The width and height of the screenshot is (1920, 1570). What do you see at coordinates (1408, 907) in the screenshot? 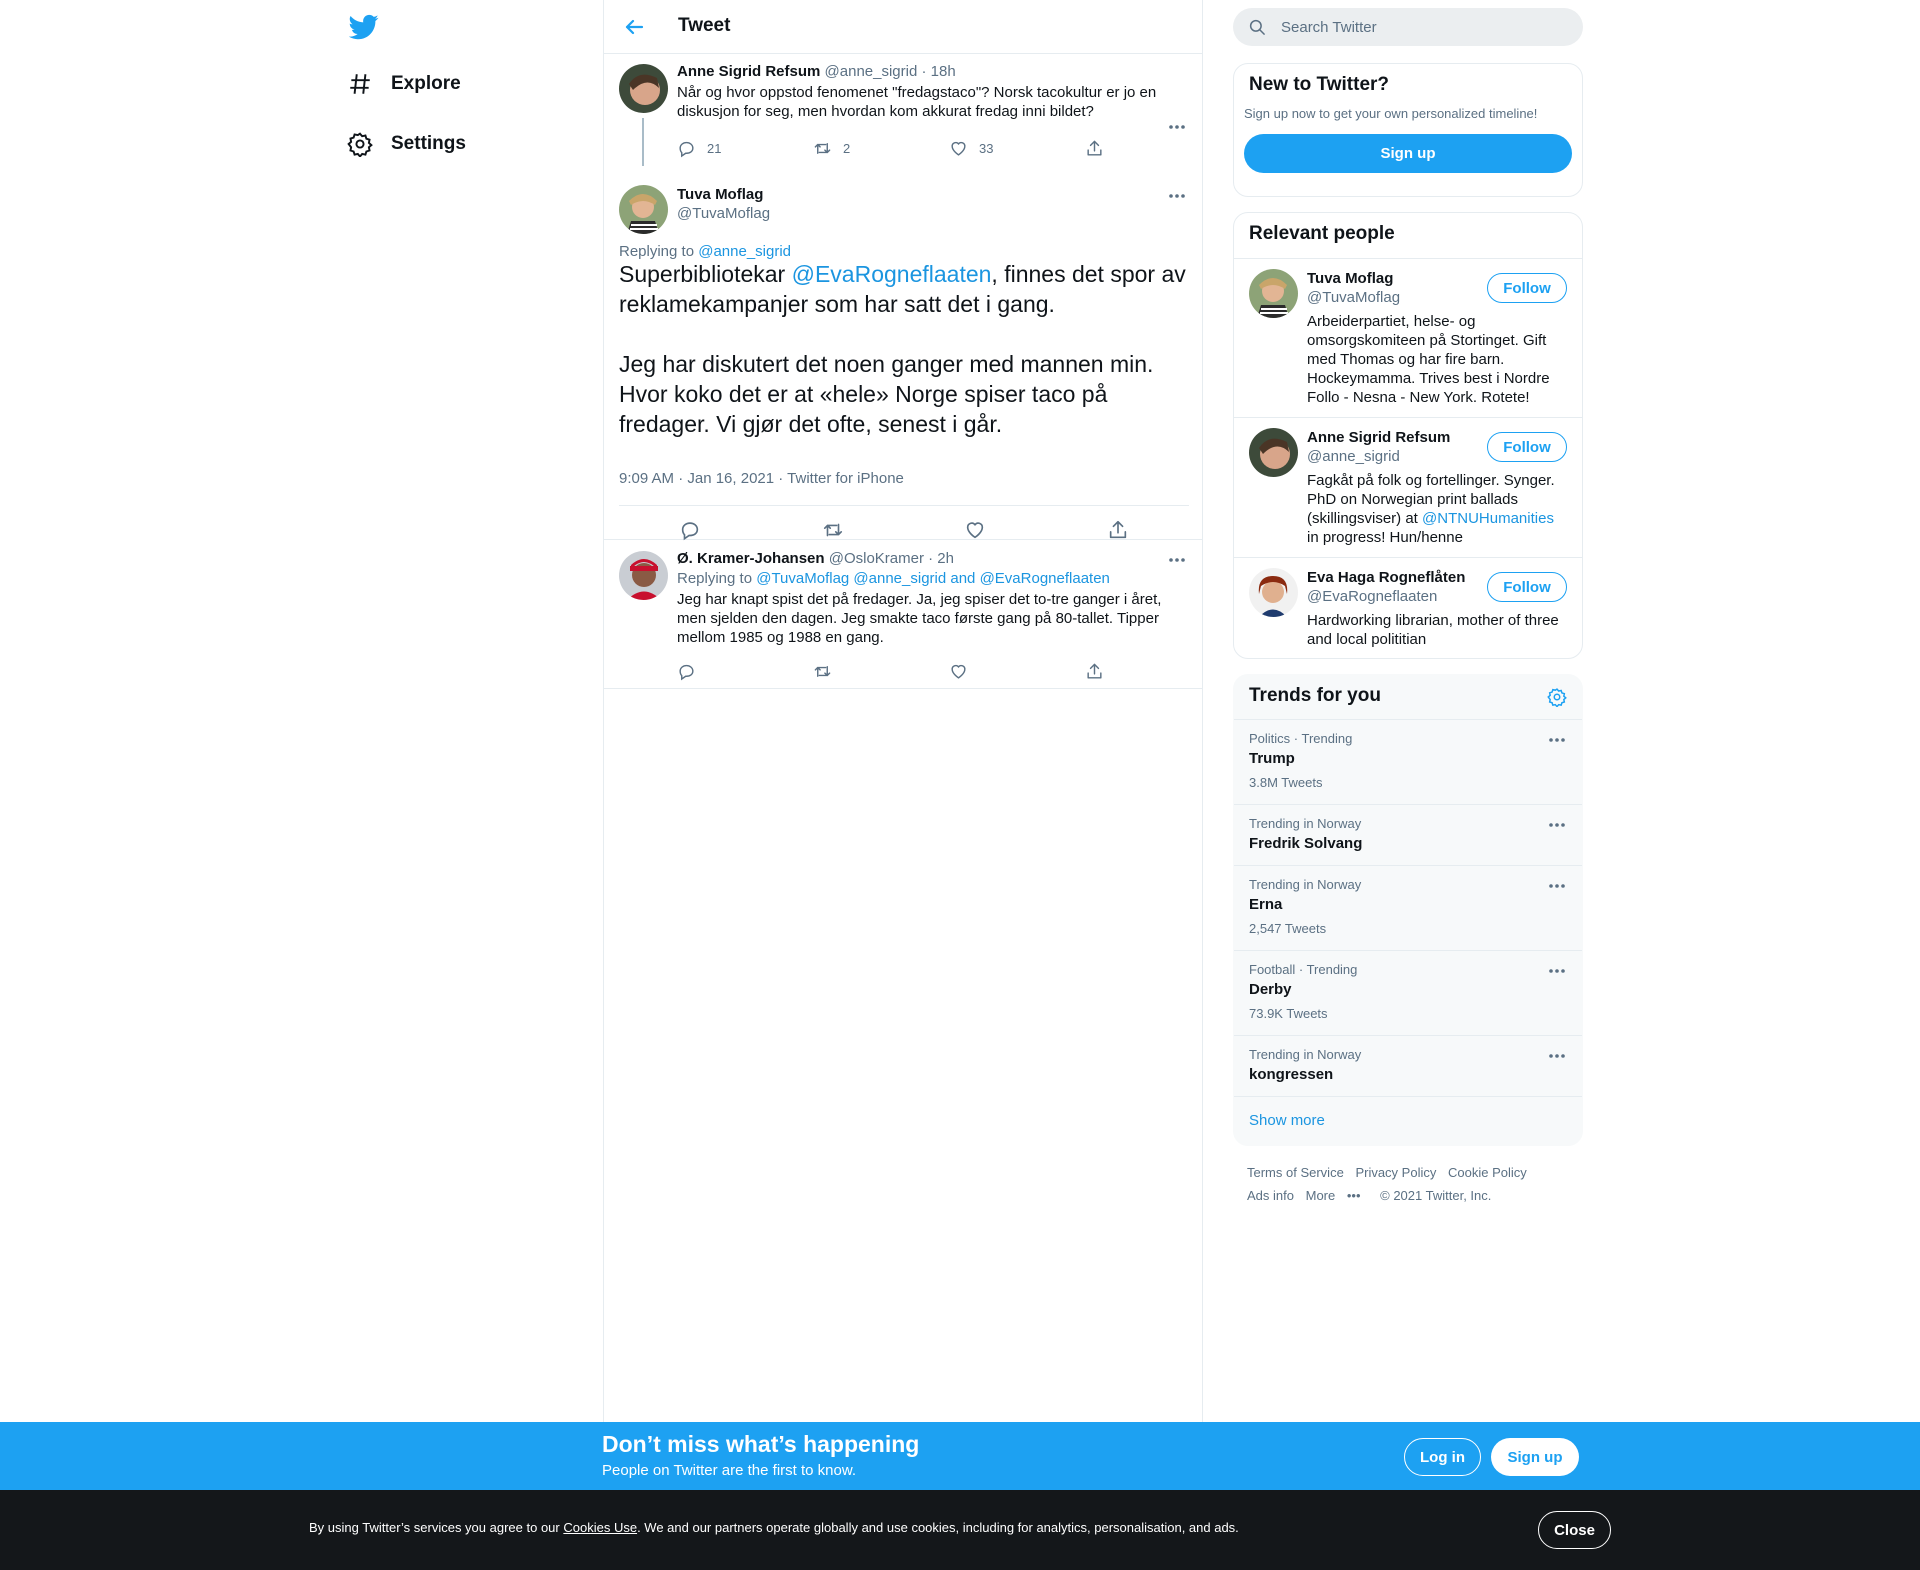
I see `trend-item: Trending in Norway Erna 2,547 Tweets` at bounding box center [1408, 907].